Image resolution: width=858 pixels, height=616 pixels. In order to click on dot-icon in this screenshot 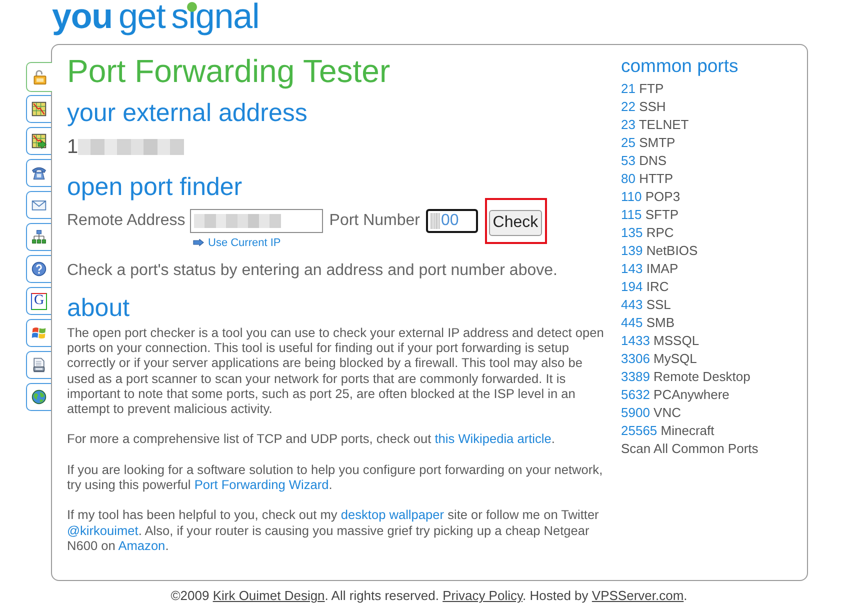, I will do `click(192, 7)`.